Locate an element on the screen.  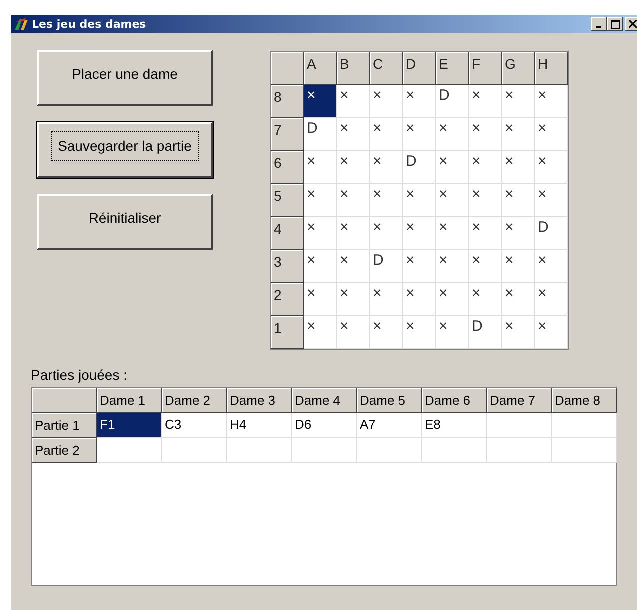
column-header: H is located at coordinates (551, 68).